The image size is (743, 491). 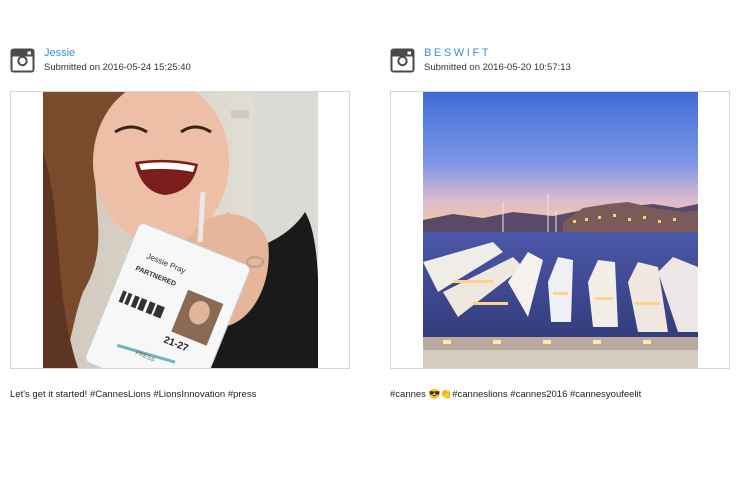 What do you see at coordinates (560, 61) in the screenshot?
I see `post-header: BESWIFT Submitted on 2016-05-20 10:57:13` at bounding box center [560, 61].